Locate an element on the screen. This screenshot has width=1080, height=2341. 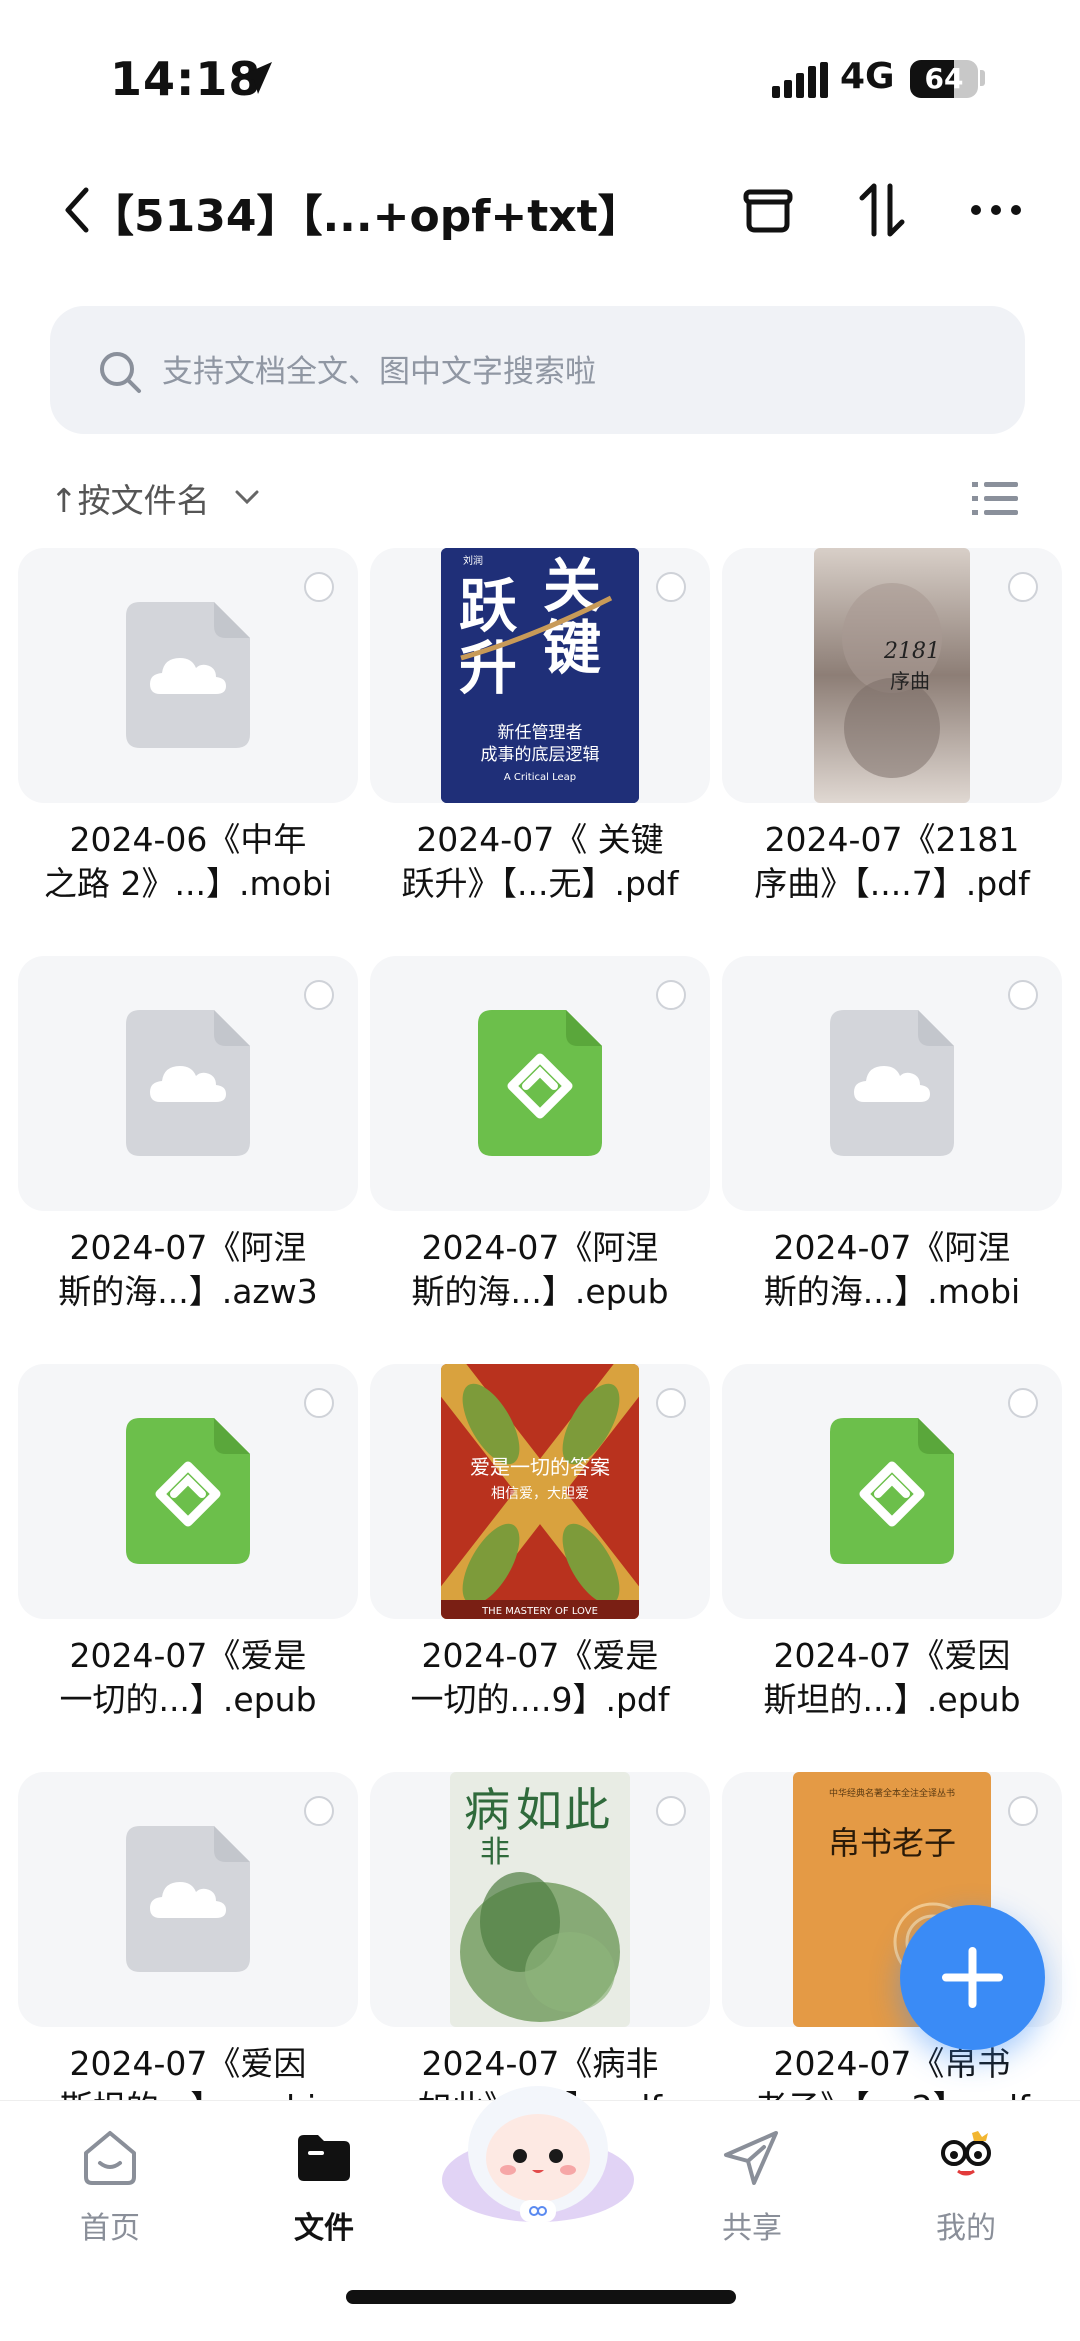
location-arrow-icon is located at coordinates (256, 78).